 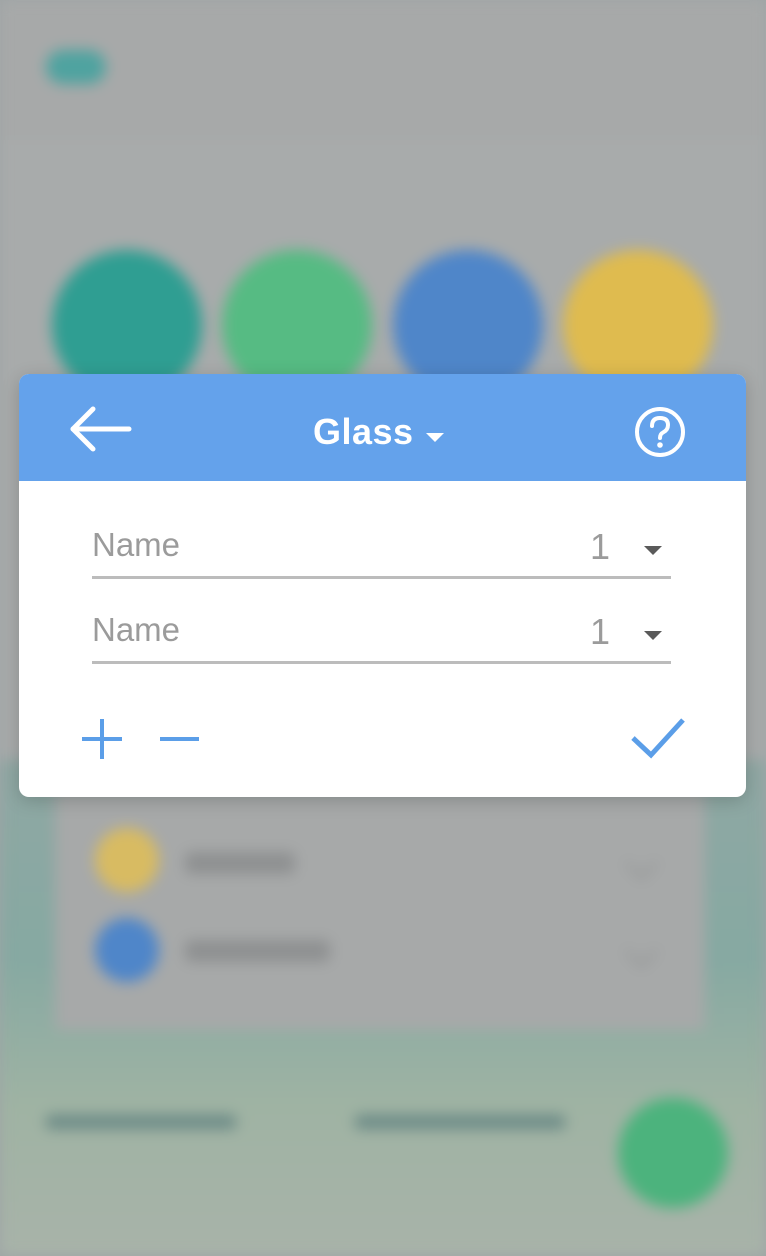 I want to click on minus-icon, so click(x=179, y=739).